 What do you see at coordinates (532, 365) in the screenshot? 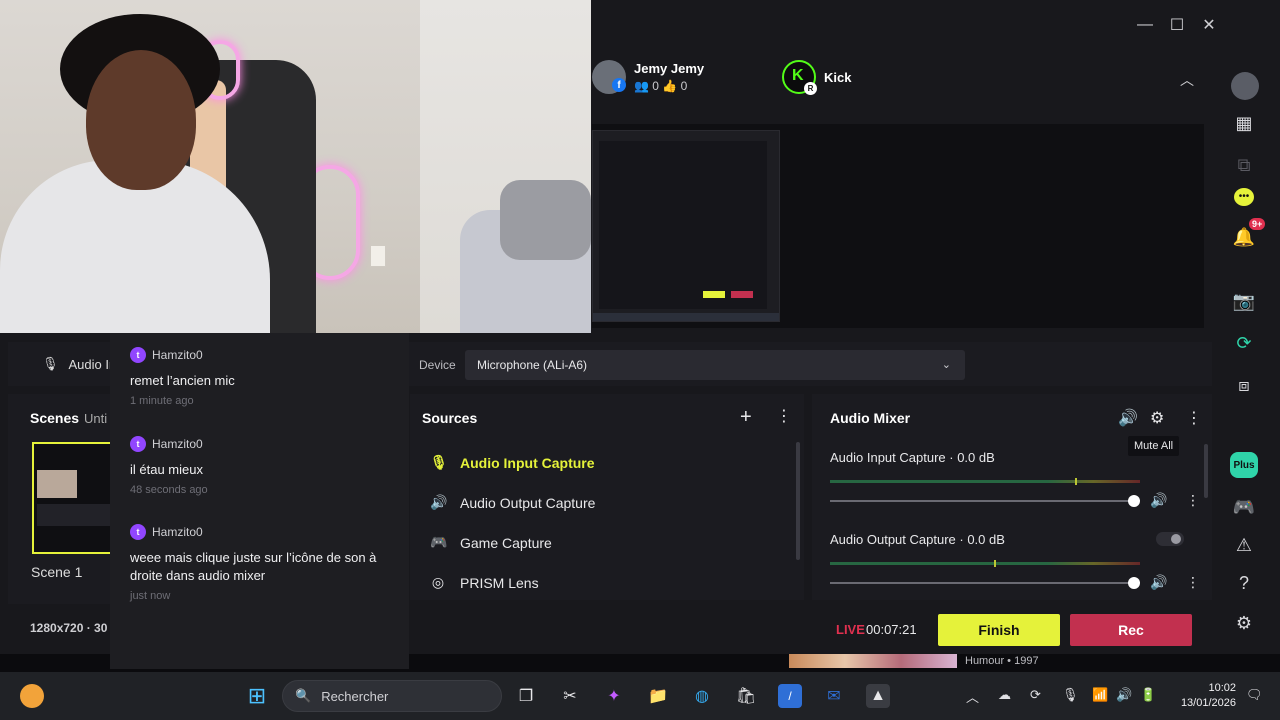
I see `device-select-value: Microphone (ALi-A6)` at bounding box center [532, 365].